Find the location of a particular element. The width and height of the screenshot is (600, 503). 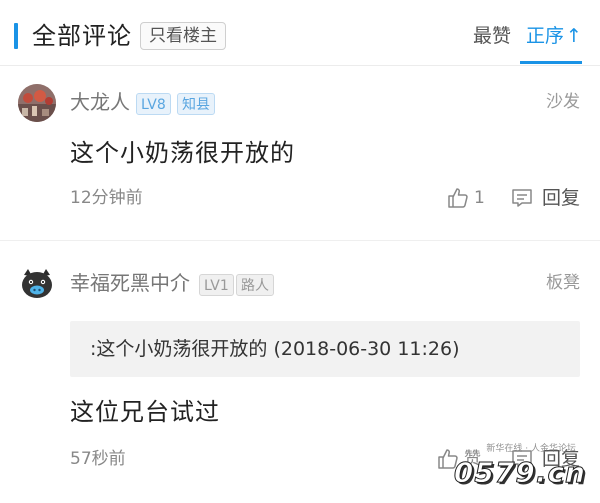

site-watermark: 新华在线 · 人金华论坛 0579.cn is located at coordinates (520, 468).